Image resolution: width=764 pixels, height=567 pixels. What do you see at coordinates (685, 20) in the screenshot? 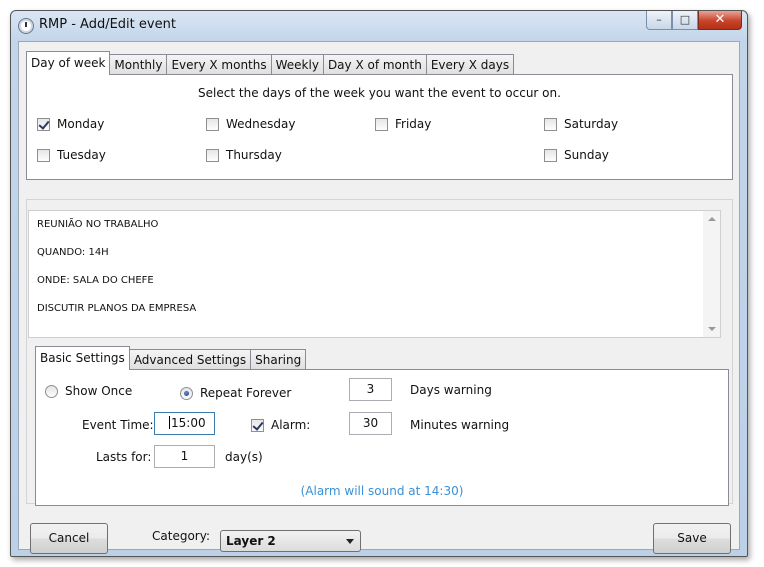
I see `maximize-button: □` at bounding box center [685, 20].